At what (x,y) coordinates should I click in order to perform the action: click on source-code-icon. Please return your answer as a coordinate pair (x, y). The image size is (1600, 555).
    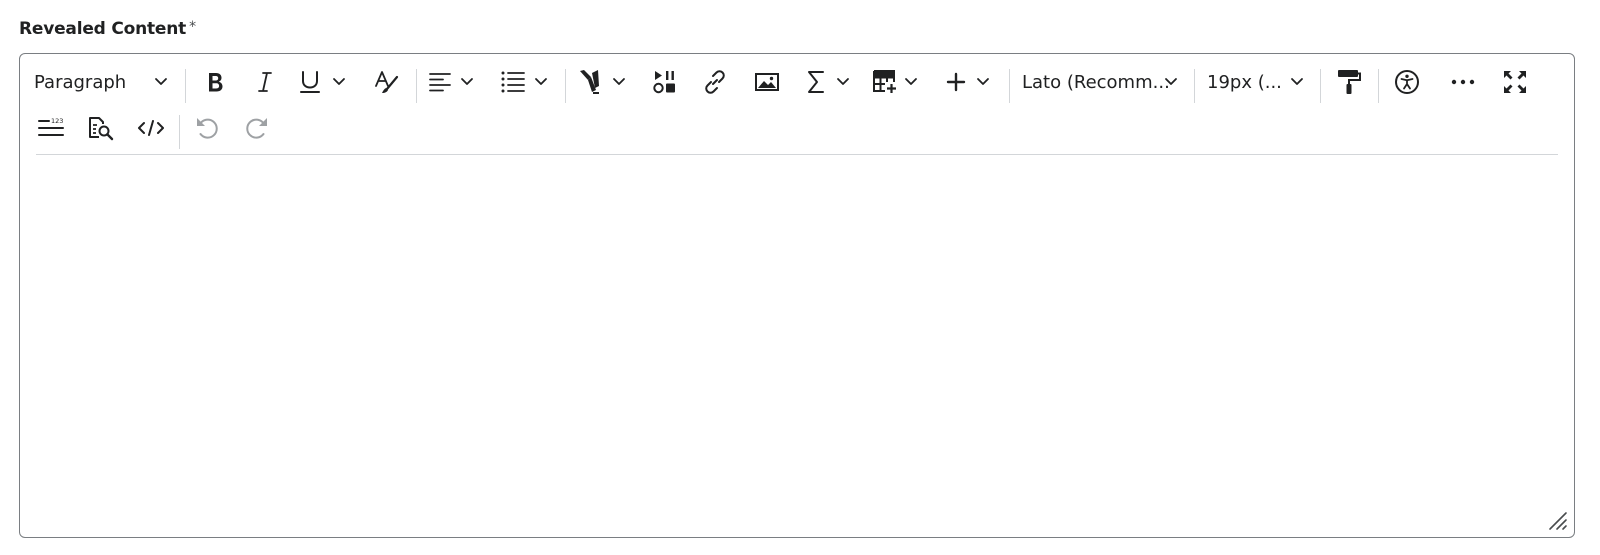
    Looking at the image, I should click on (151, 128).